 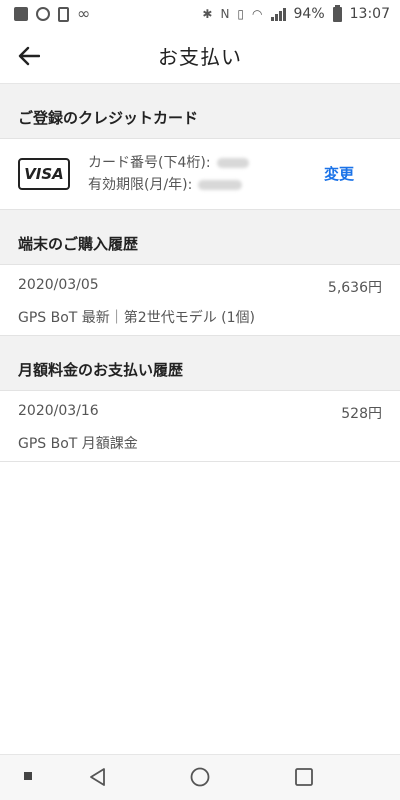 I want to click on nav-home-button, so click(x=200, y=777).